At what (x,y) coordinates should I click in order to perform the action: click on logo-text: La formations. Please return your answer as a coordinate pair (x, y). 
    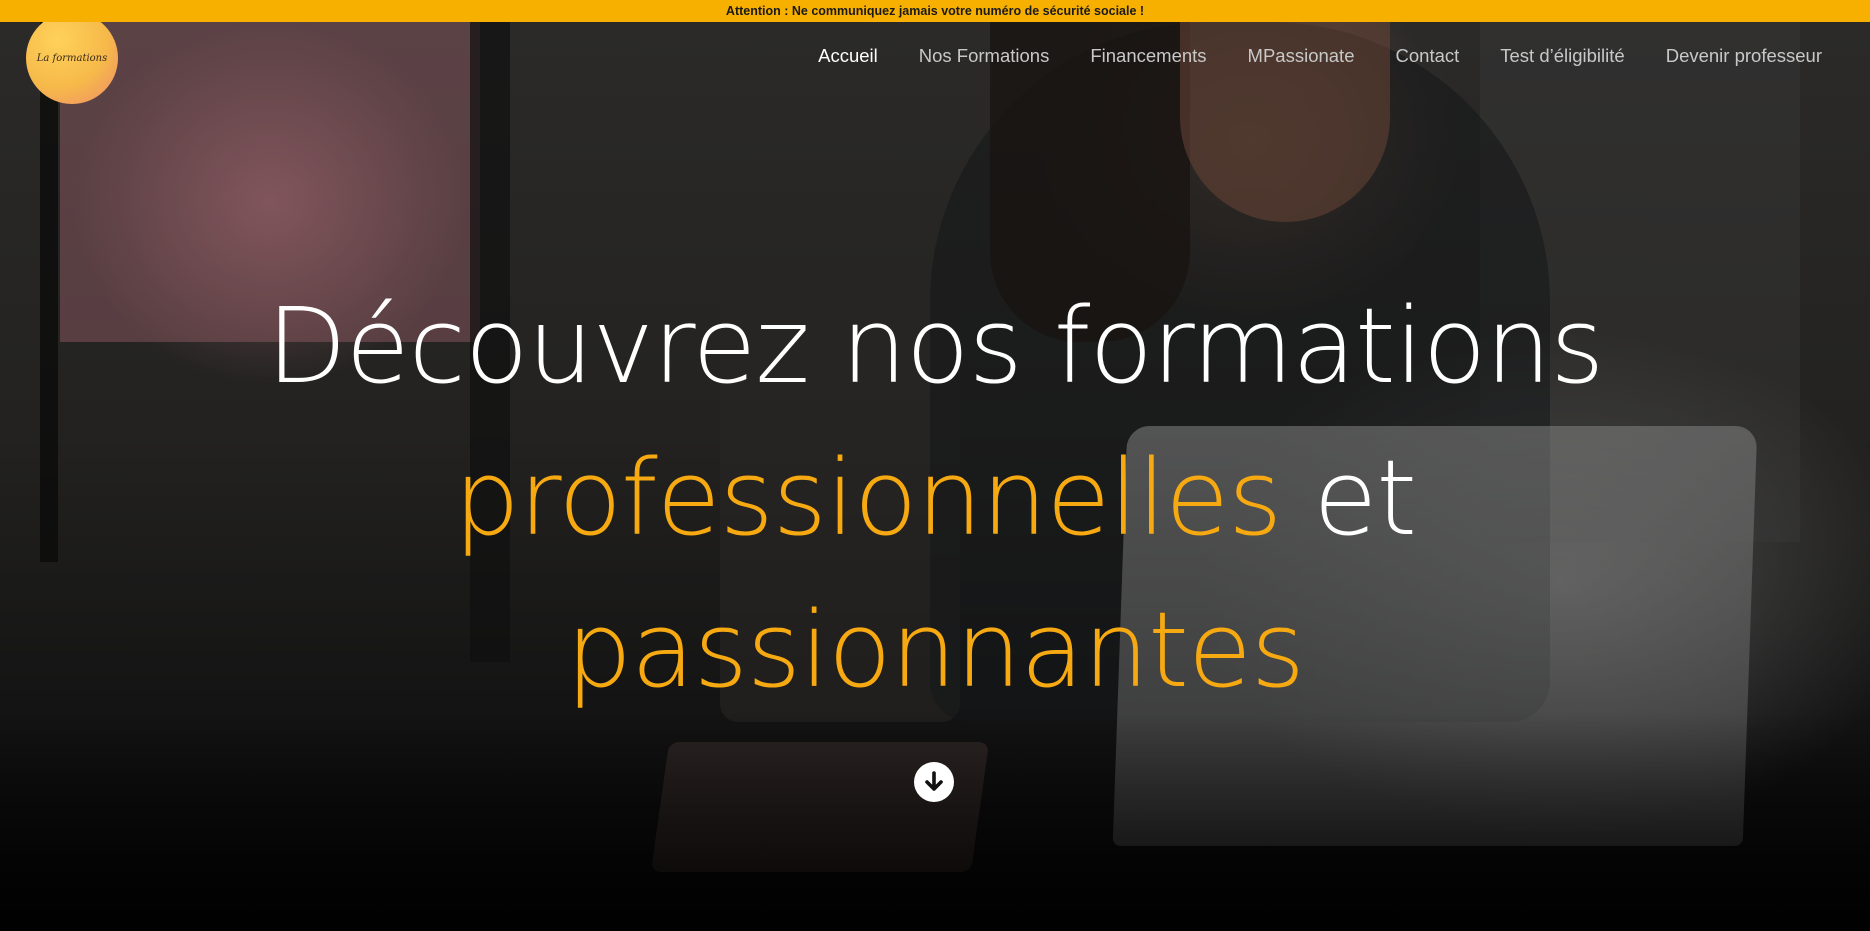
    Looking at the image, I should click on (72, 58).